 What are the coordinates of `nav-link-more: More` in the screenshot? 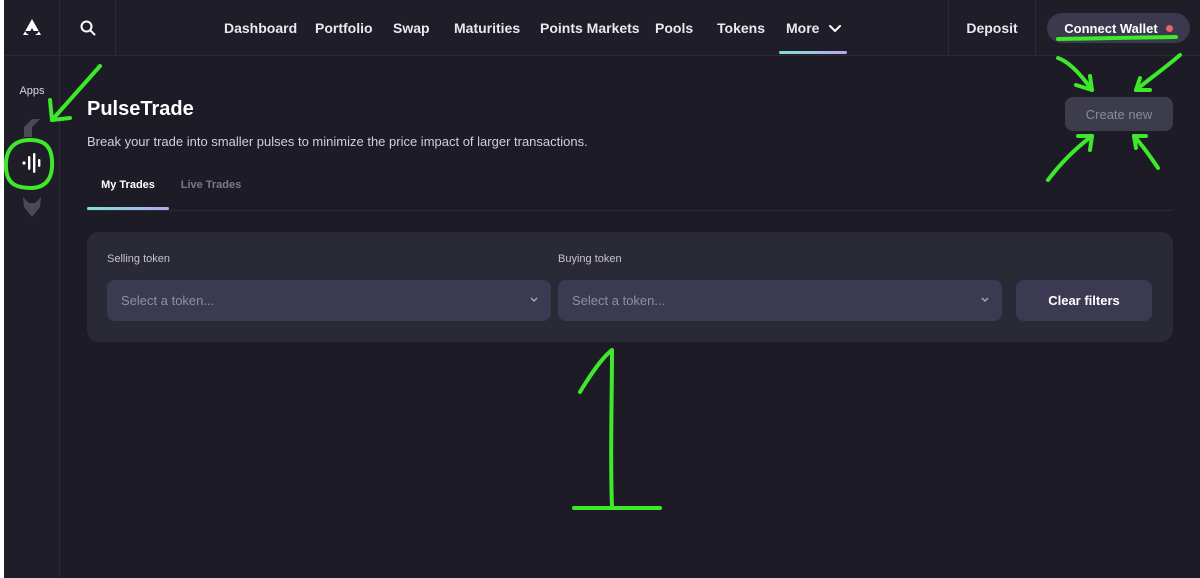 It's located at (814, 28).